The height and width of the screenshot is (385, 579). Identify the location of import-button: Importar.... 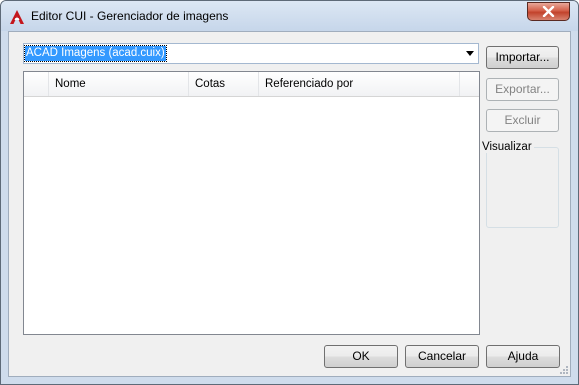
(522, 57).